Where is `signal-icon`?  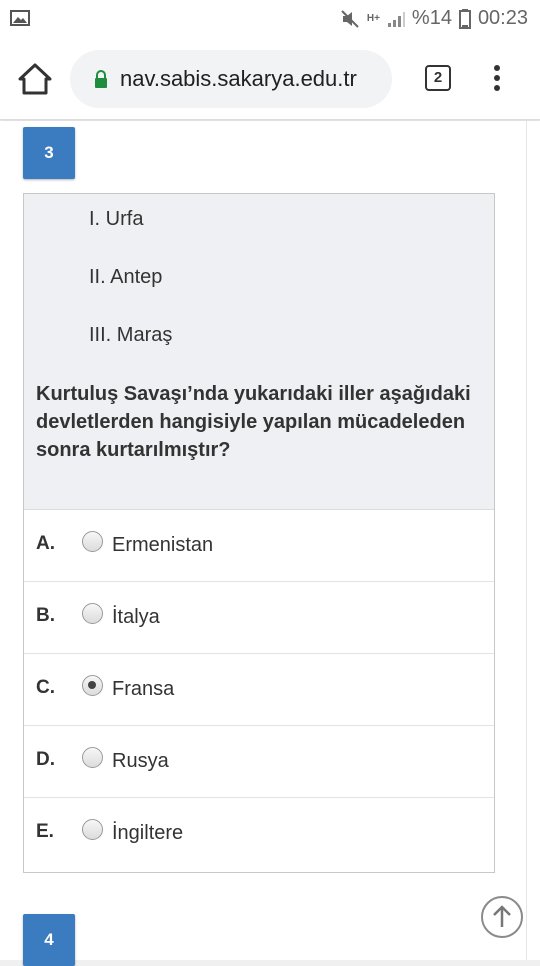
signal-icon is located at coordinates (396, 19).